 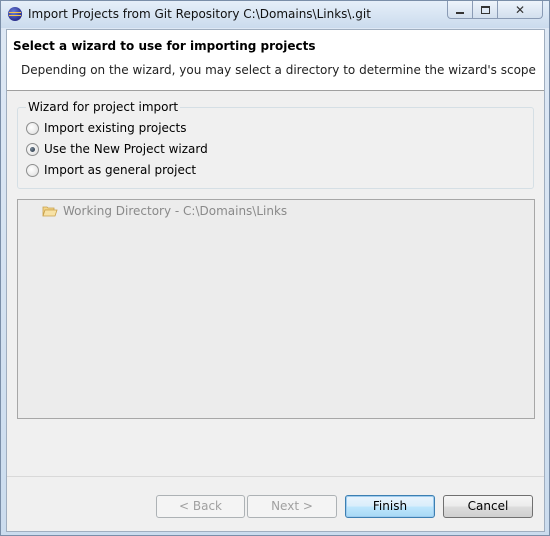 I want to click on next-button: Next >, so click(x=292, y=506).